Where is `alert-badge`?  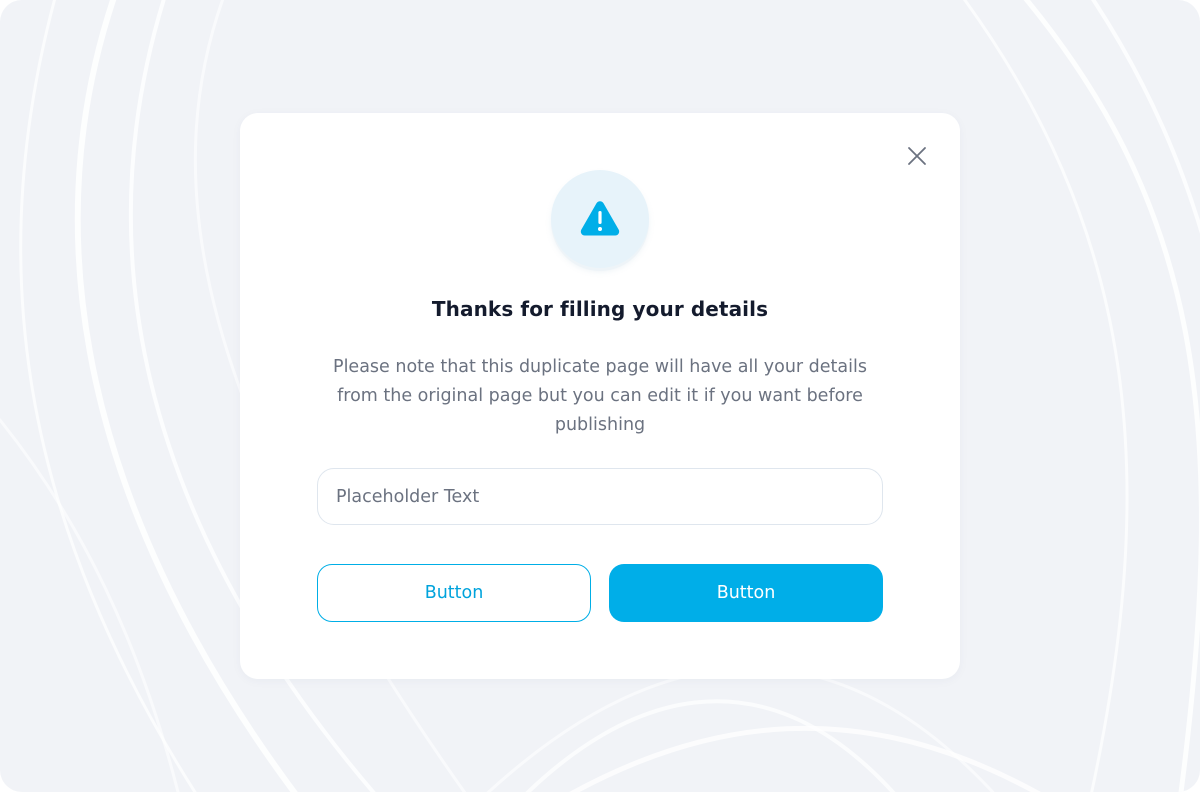 alert-badge is located at coordinates (600, 219).